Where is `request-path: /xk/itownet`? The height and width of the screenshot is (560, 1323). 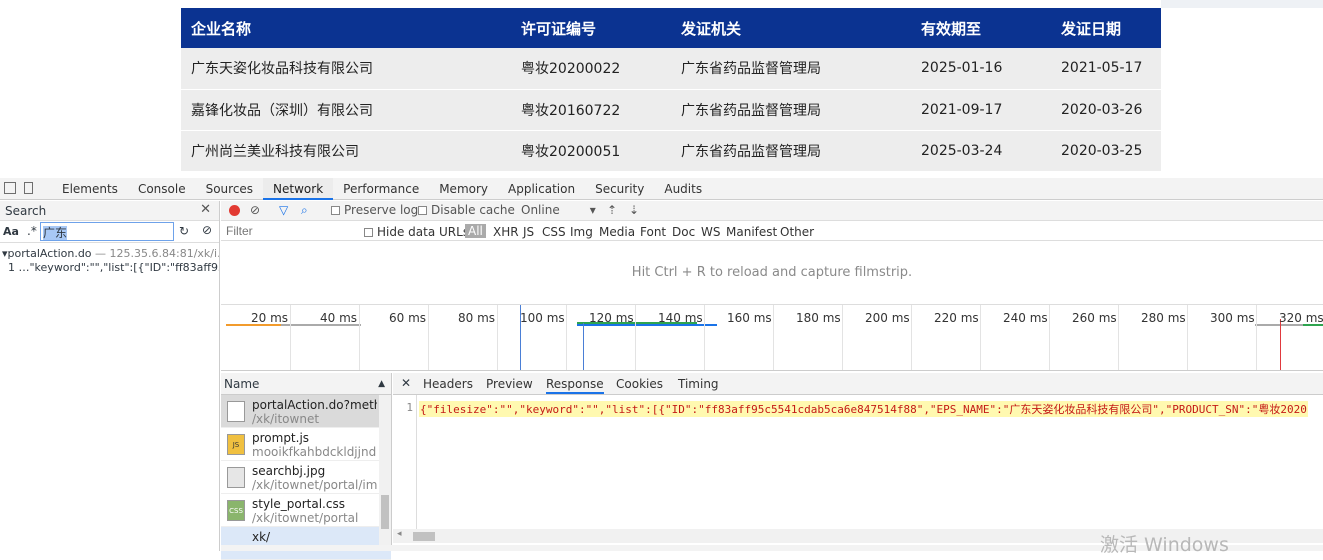 request-path: /xk/itownet is located at coordinates (286, 419).